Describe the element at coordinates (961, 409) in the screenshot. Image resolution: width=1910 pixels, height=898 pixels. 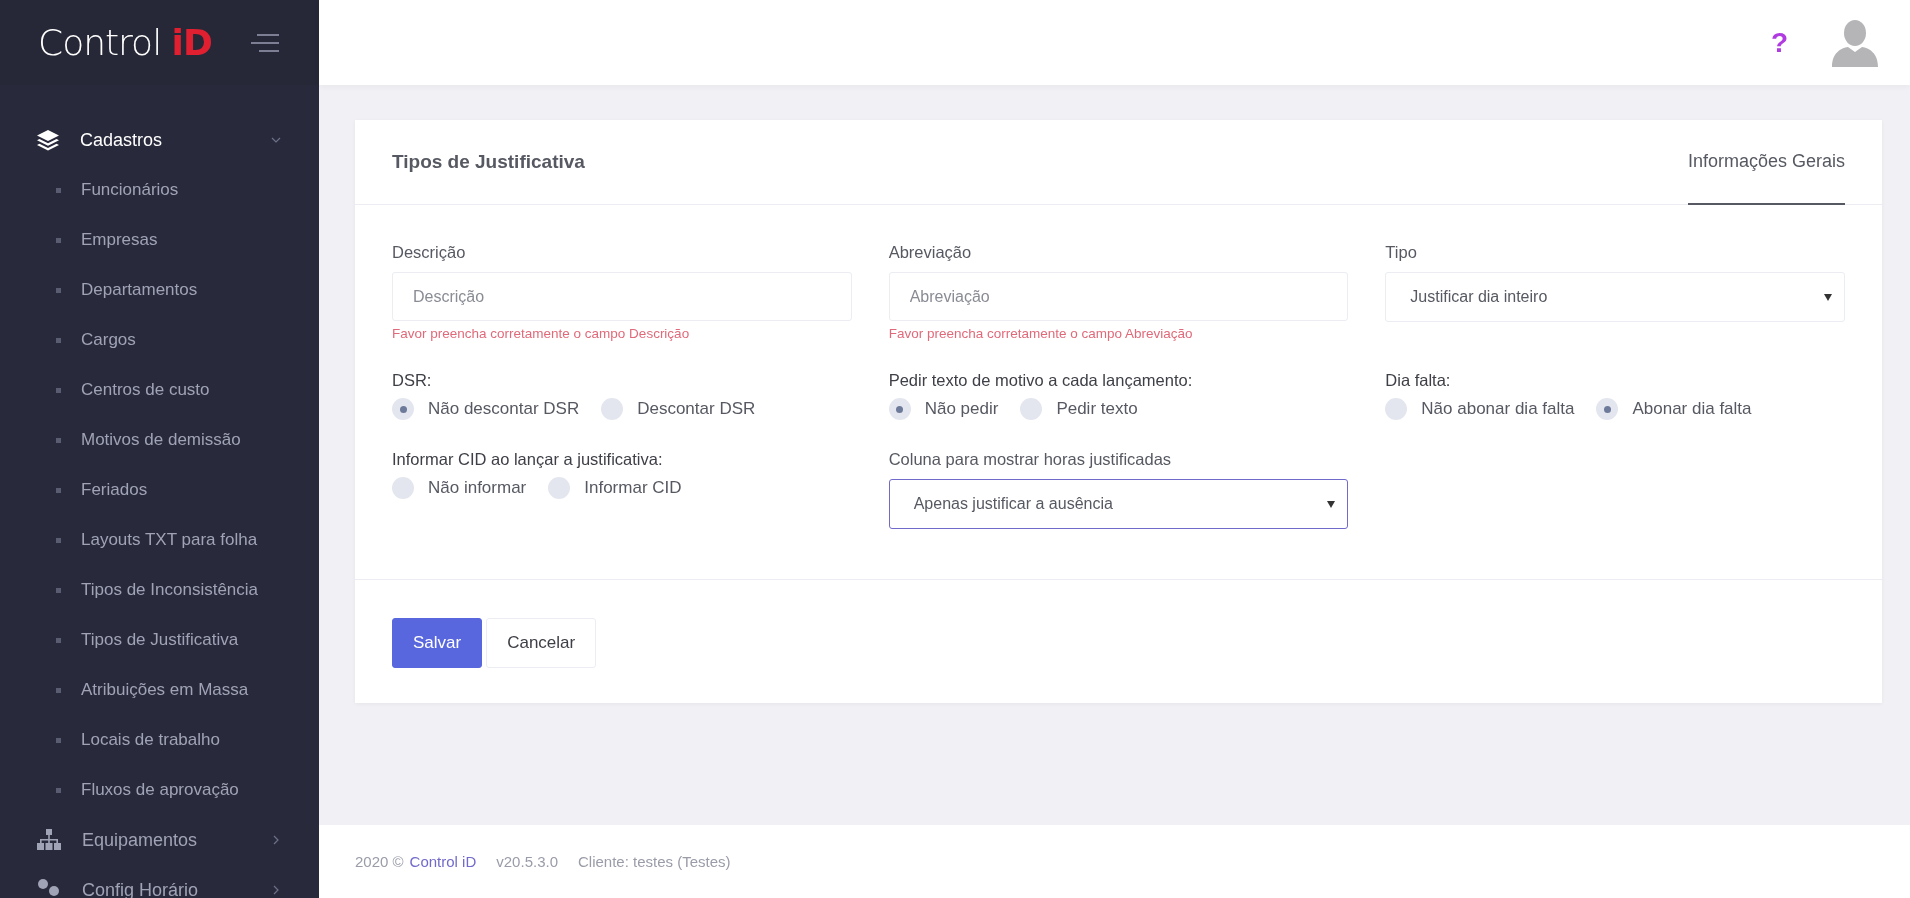
I see `radio-label: Não pedir` at that location.